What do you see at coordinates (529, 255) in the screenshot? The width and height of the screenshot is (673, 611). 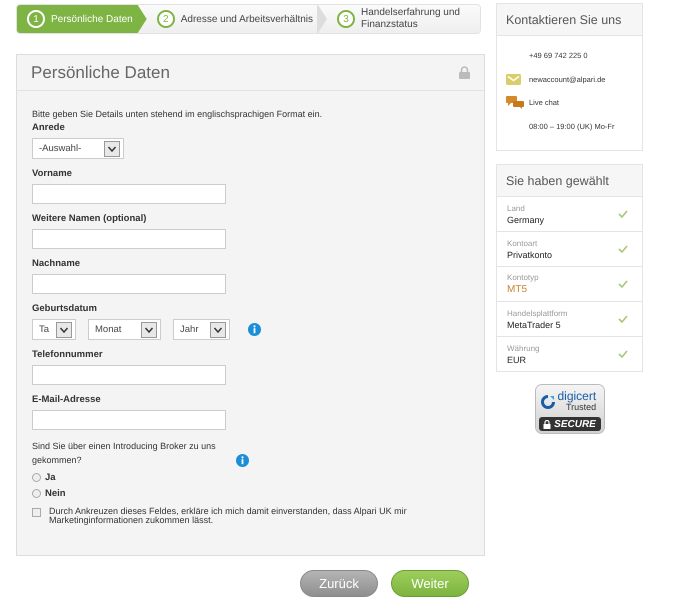 I see `summary-value: Privatkonto` at bounding box center [529, 255].